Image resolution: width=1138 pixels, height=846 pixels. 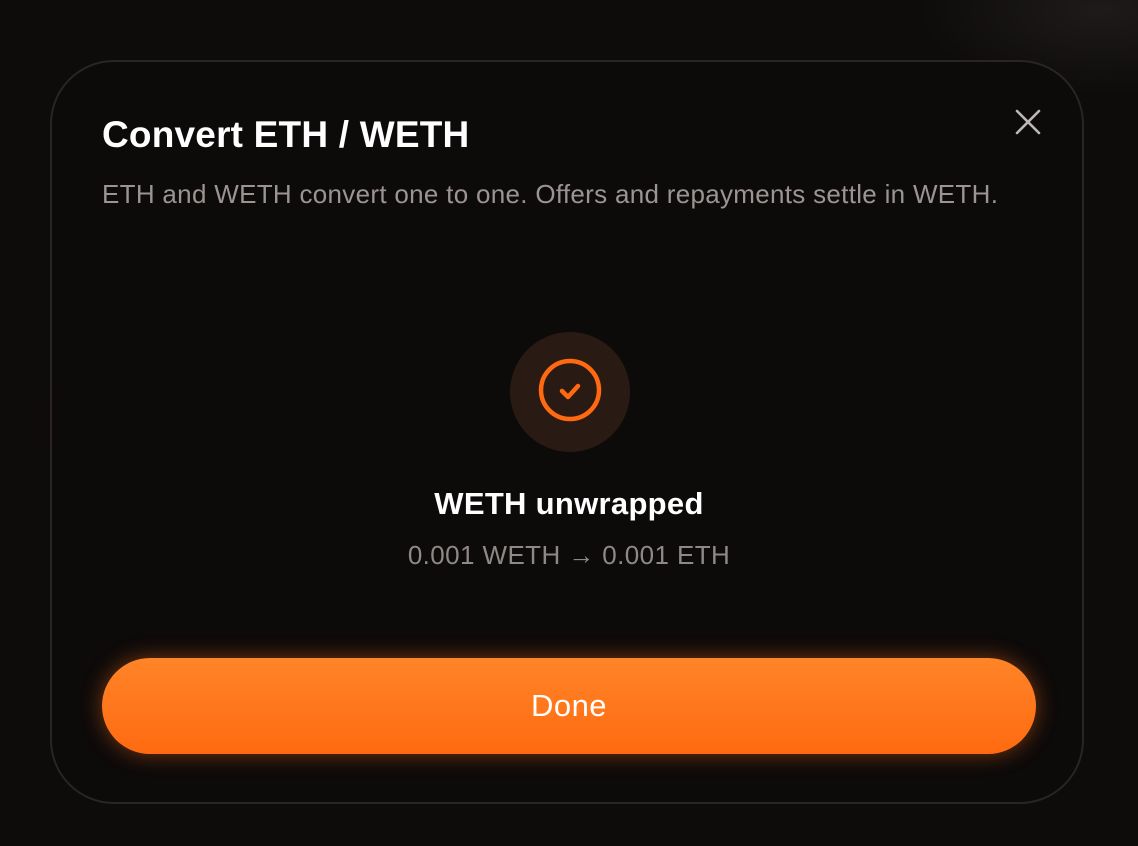 I want to click on close-button, so click(x=1028, y=124).